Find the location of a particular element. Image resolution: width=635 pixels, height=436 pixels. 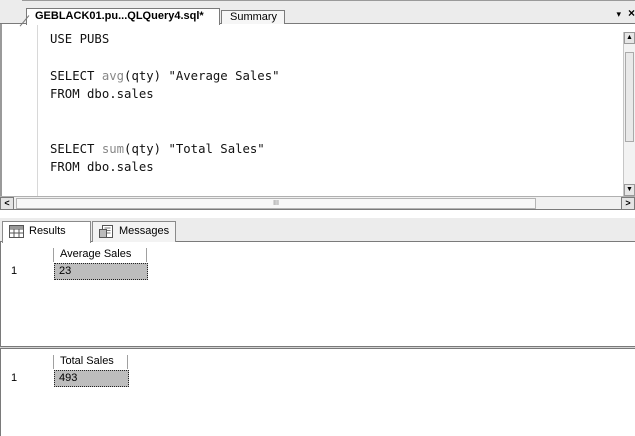

column-header: Total Sales is located at coordinates (90, 362).